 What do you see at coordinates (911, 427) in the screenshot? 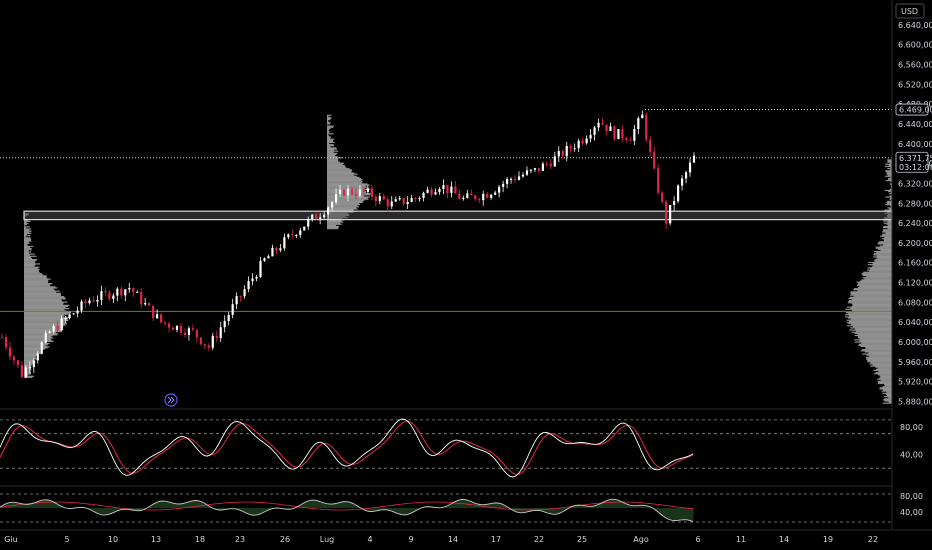
I see `osc1-tick-label: 80,00` at bounding box center [911, 427].